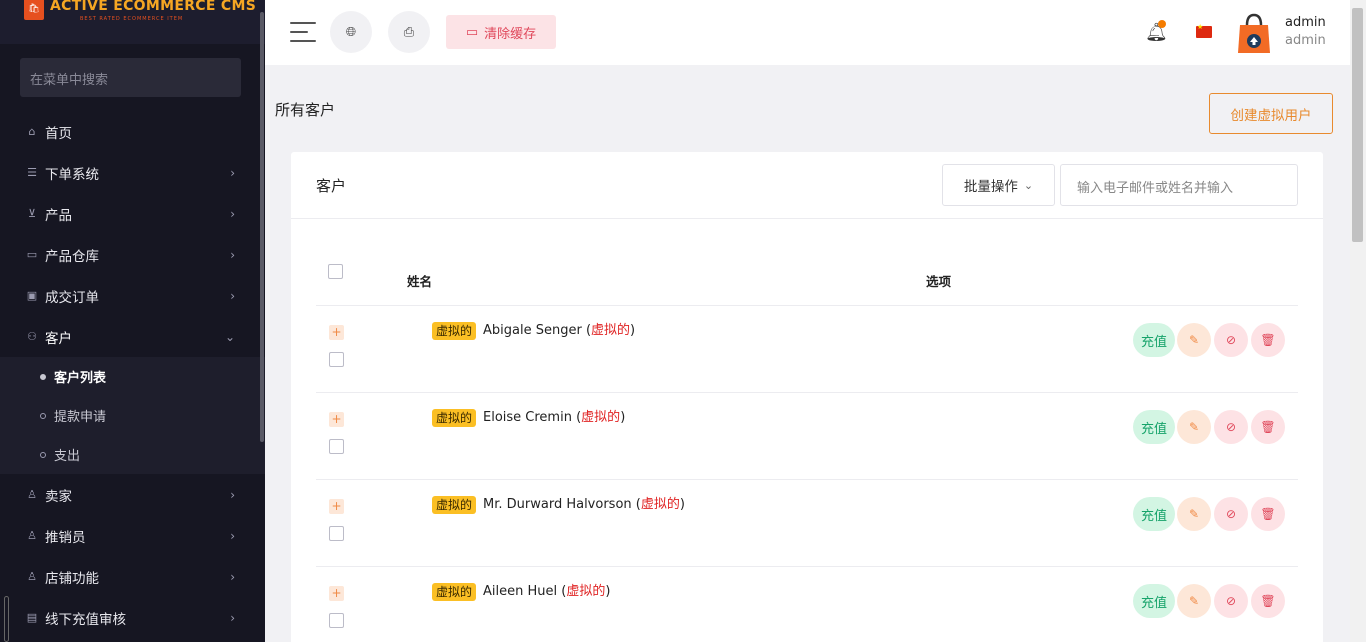  Describe the element at coordinates (420, 281) in the screenshot. I see `column-header-name: 姓名` at that location.